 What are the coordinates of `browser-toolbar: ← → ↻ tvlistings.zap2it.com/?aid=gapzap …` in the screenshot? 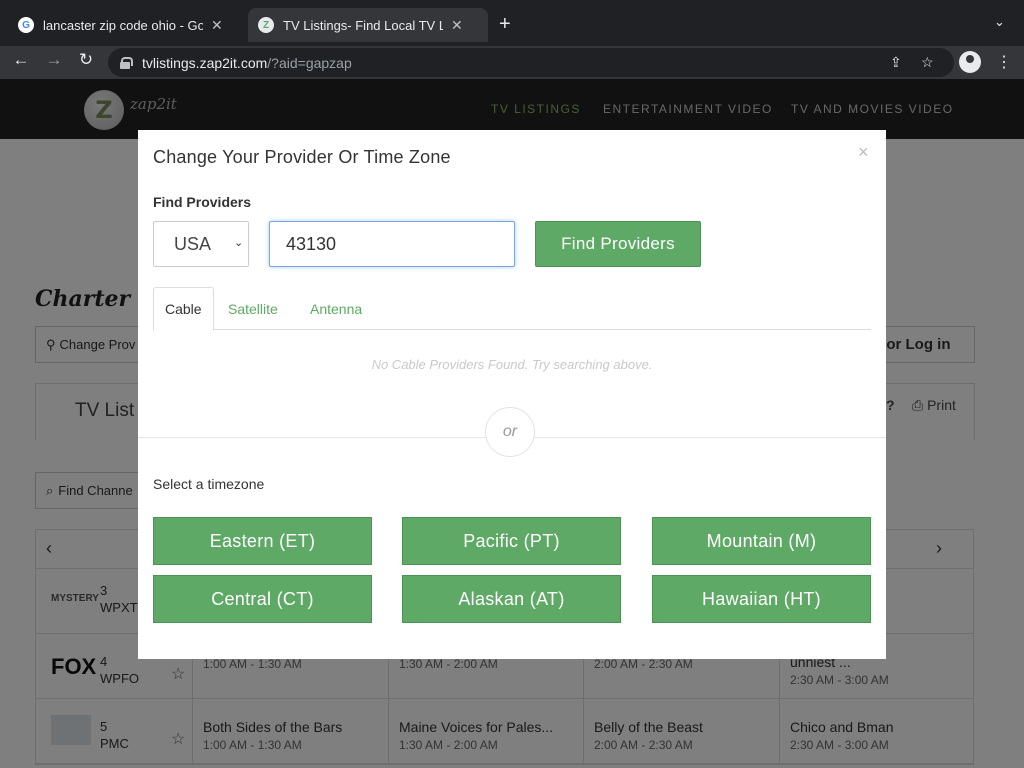 It's located at (512, 62).